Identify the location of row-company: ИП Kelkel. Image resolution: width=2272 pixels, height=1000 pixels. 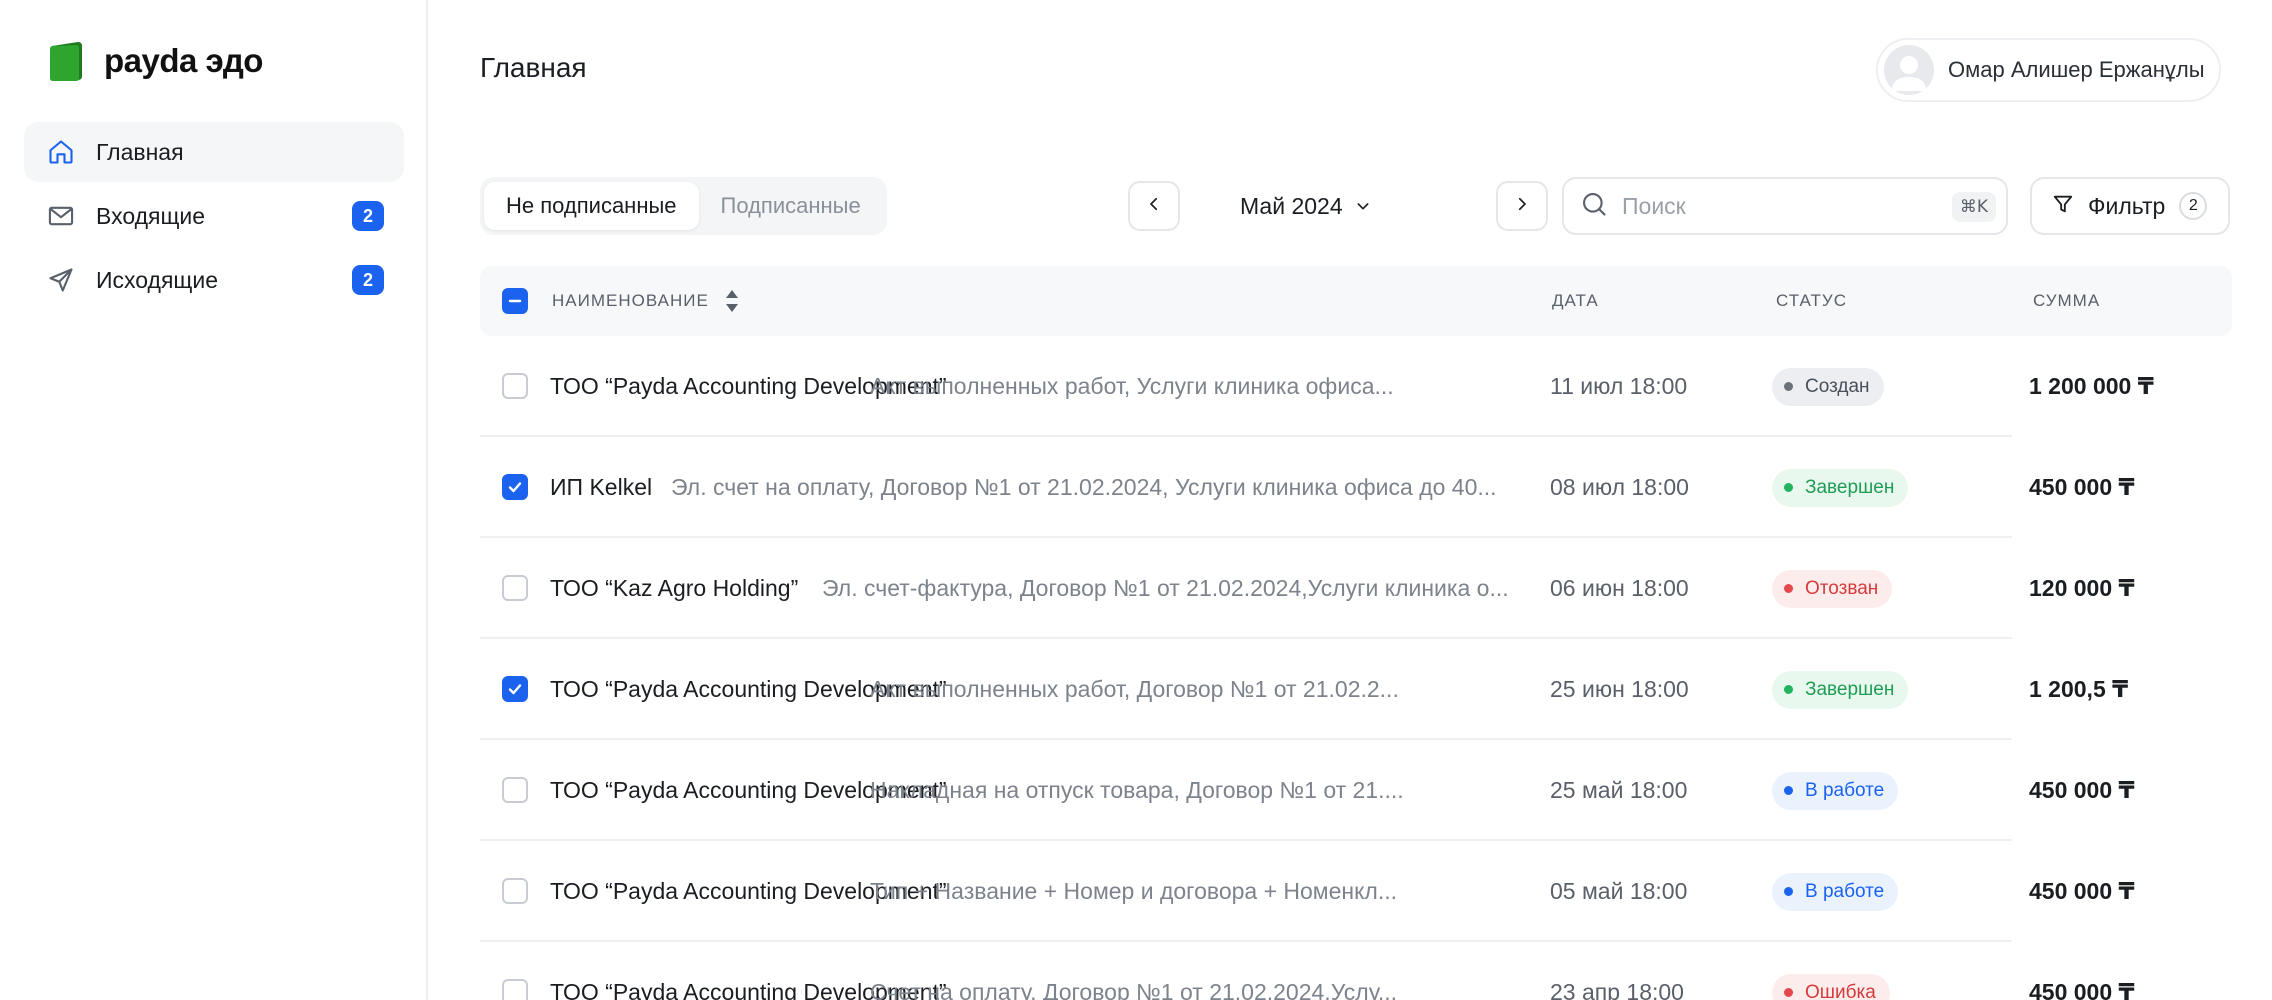
(601, 487).